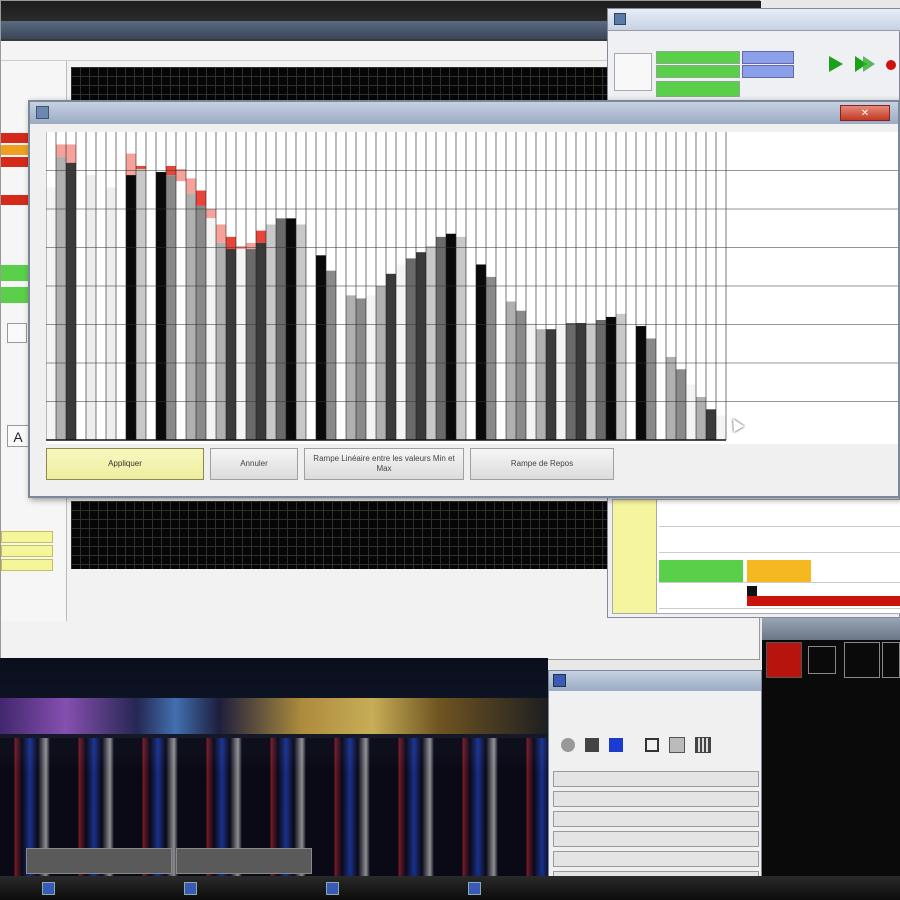  Describe the element at coordinates (633, 72) in the screenshot. I see `scissors-icon` at that location.